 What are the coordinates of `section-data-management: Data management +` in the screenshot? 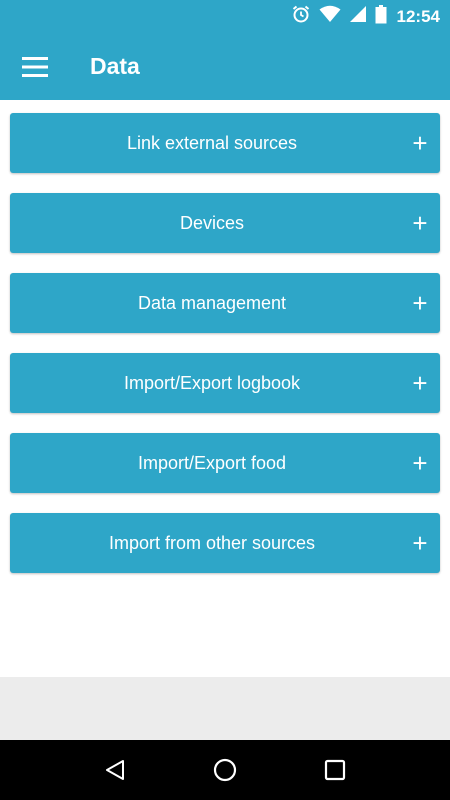 It's located at (225, 303).